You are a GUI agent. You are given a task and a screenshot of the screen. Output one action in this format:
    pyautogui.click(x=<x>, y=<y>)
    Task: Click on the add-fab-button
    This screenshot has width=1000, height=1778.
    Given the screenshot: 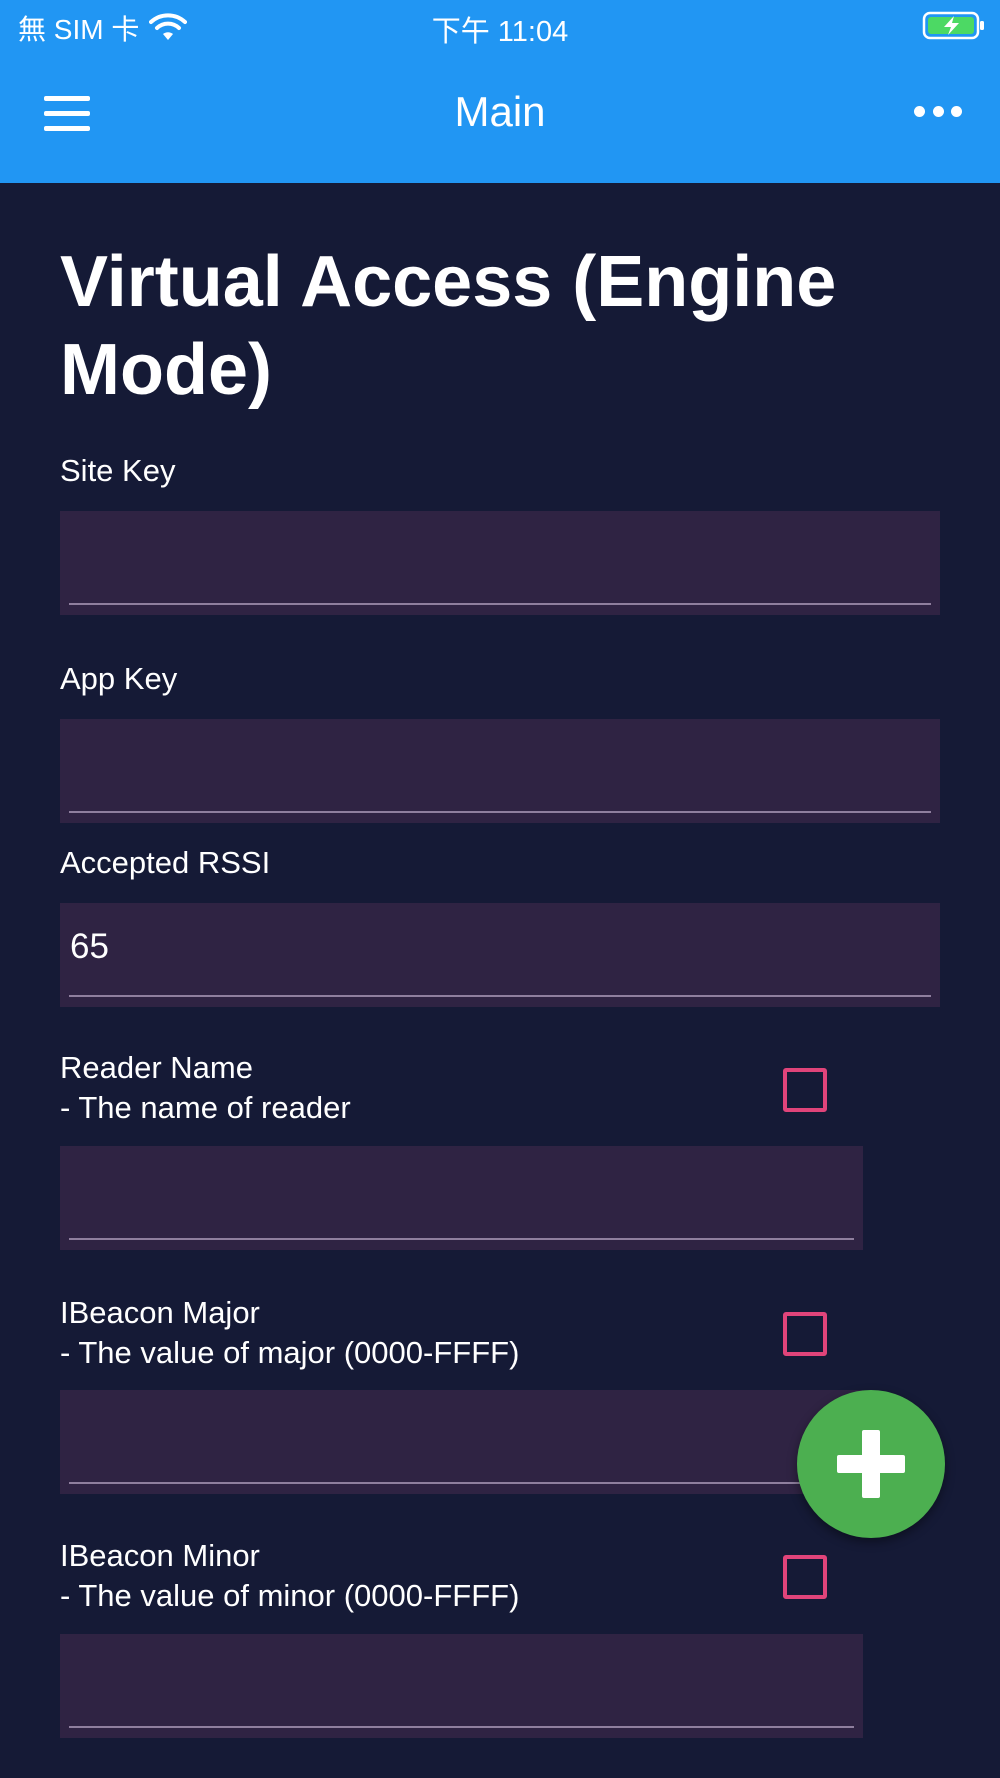 What is the action you would take?
    pyautogui.click(x=871, y=1464)
    